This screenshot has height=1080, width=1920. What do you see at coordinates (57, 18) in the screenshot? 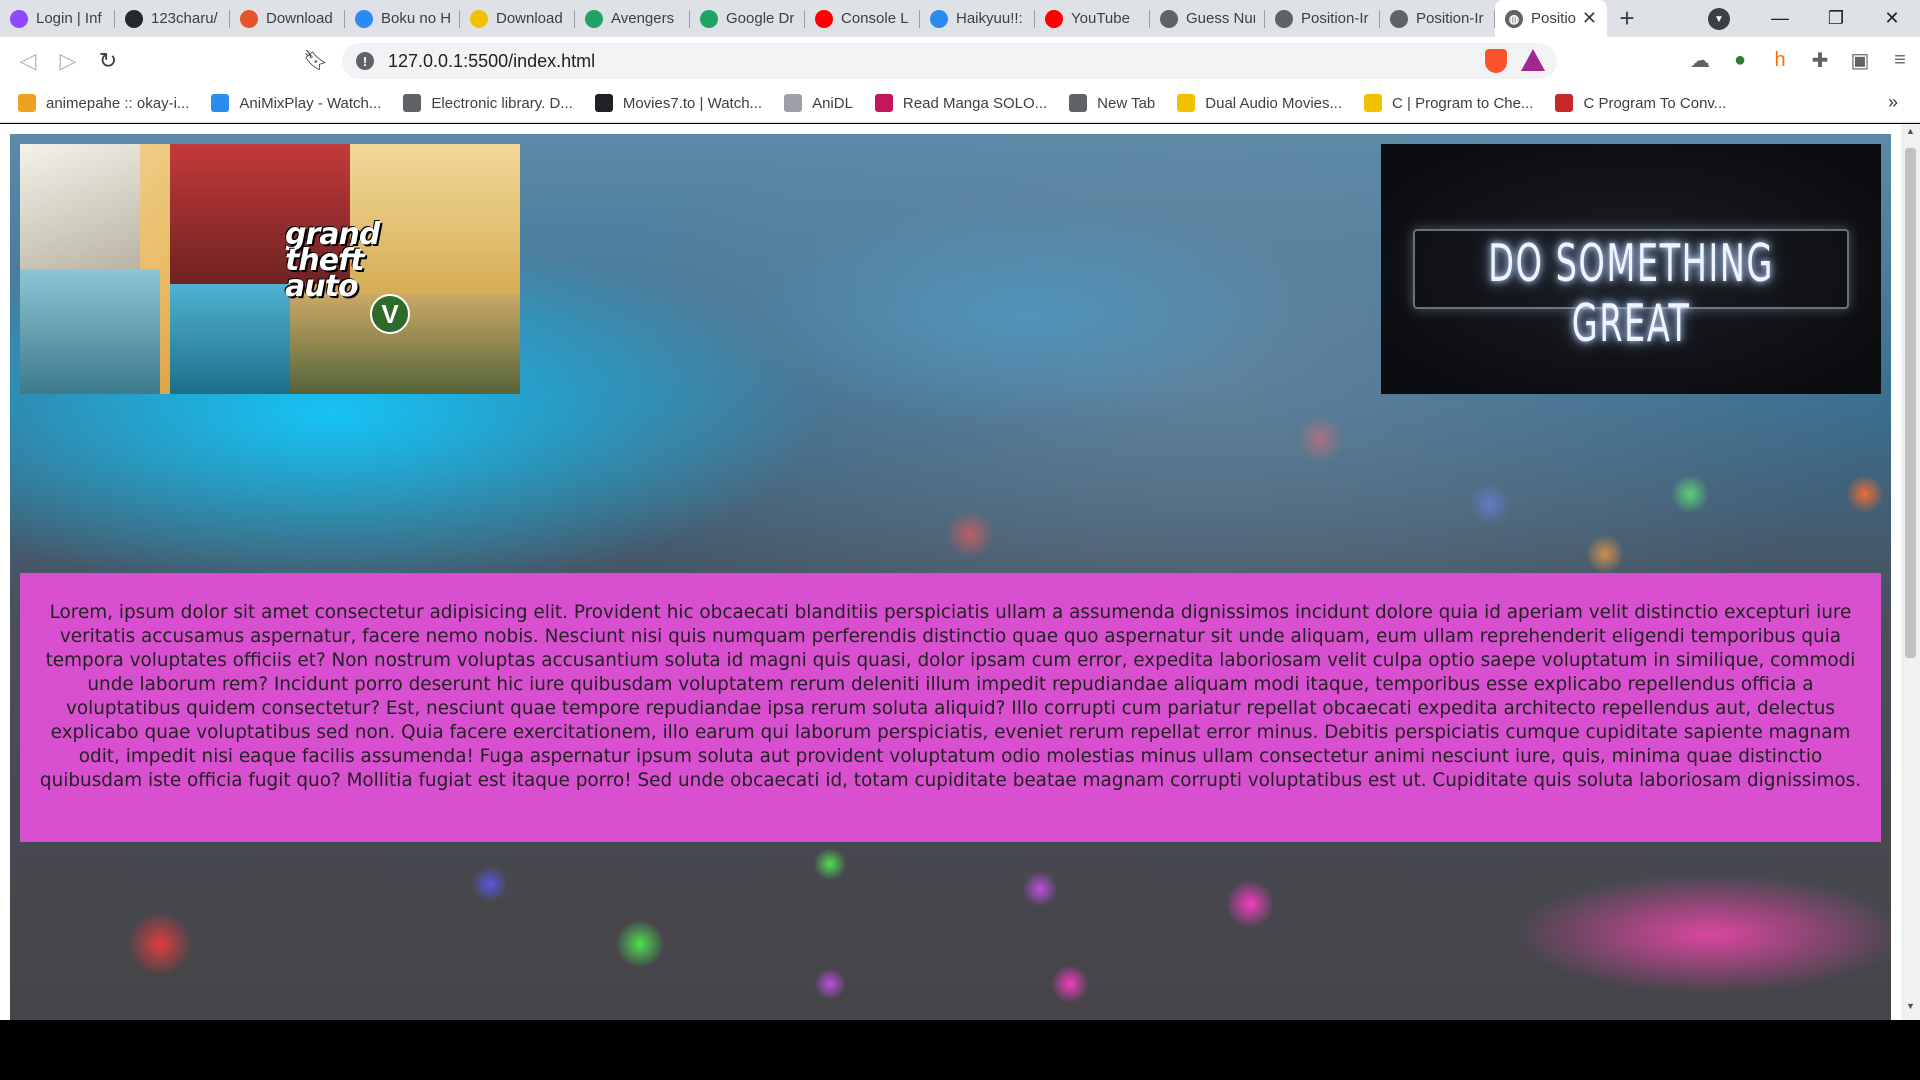
I see `tab-0: Login | Inf` at bounding box center [57, 18].